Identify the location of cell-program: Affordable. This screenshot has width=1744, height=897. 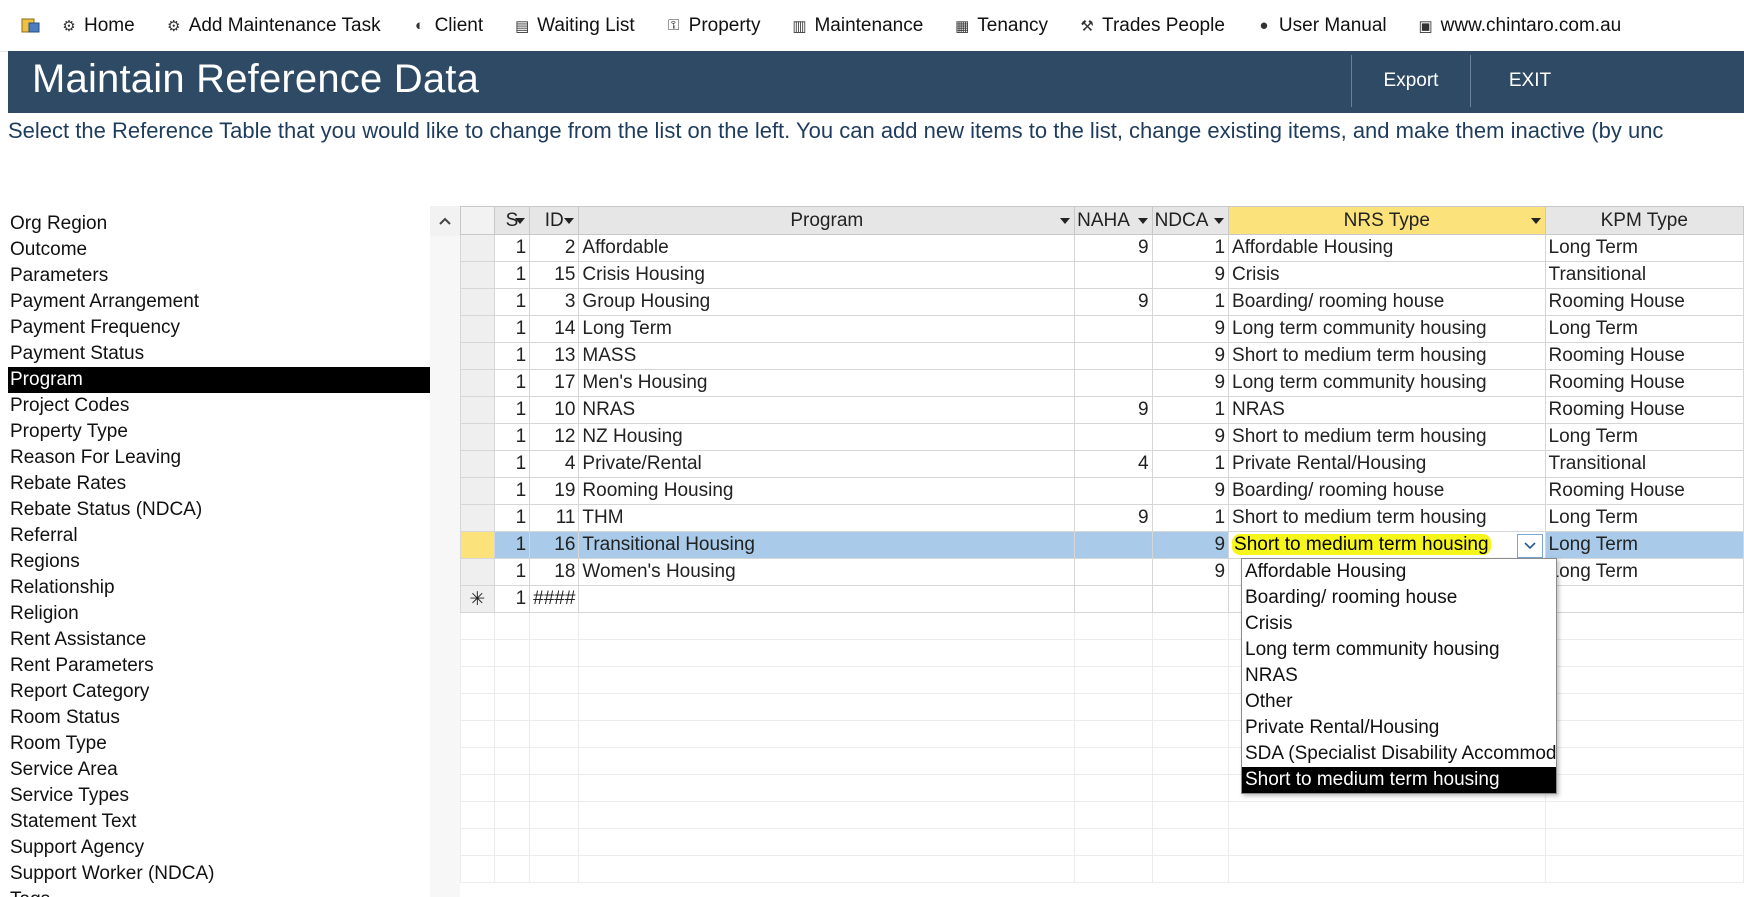
(827, 248).